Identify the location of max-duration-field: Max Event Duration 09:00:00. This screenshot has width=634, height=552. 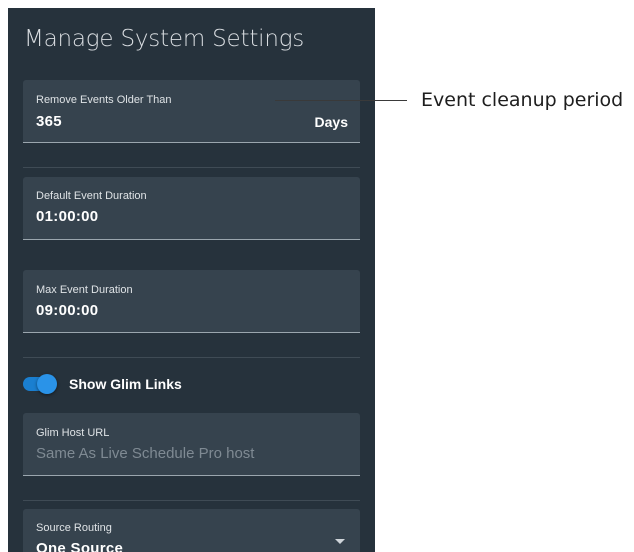
(191, 301).